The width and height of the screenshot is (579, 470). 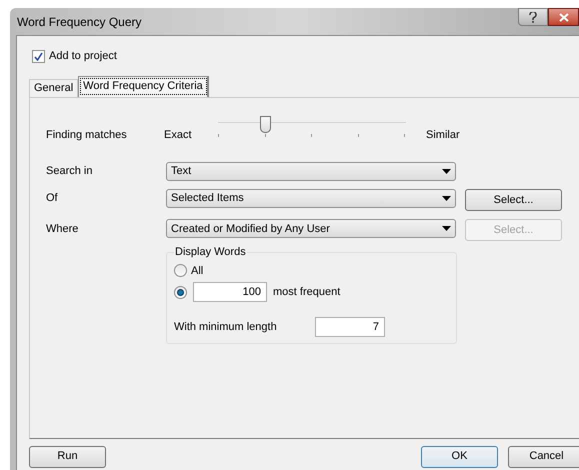 I want to click on count-field: 100, so click(x=230, y=292).